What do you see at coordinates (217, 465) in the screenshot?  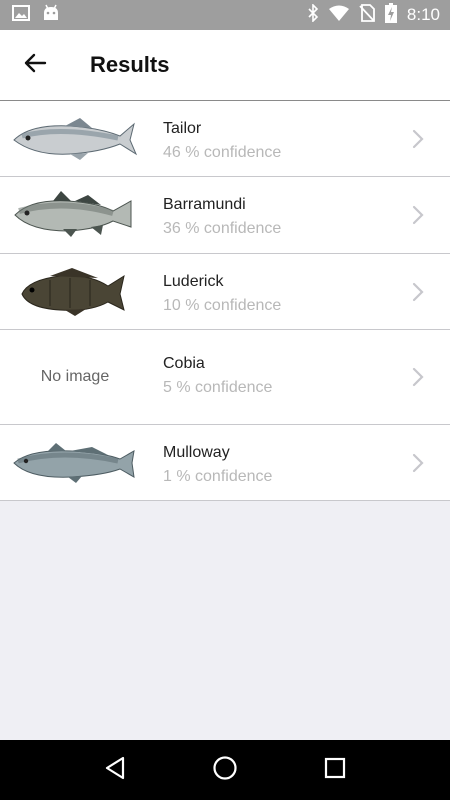 I see `row-text: Mulloway 1 % confidence` at bounding box center [217, 465].